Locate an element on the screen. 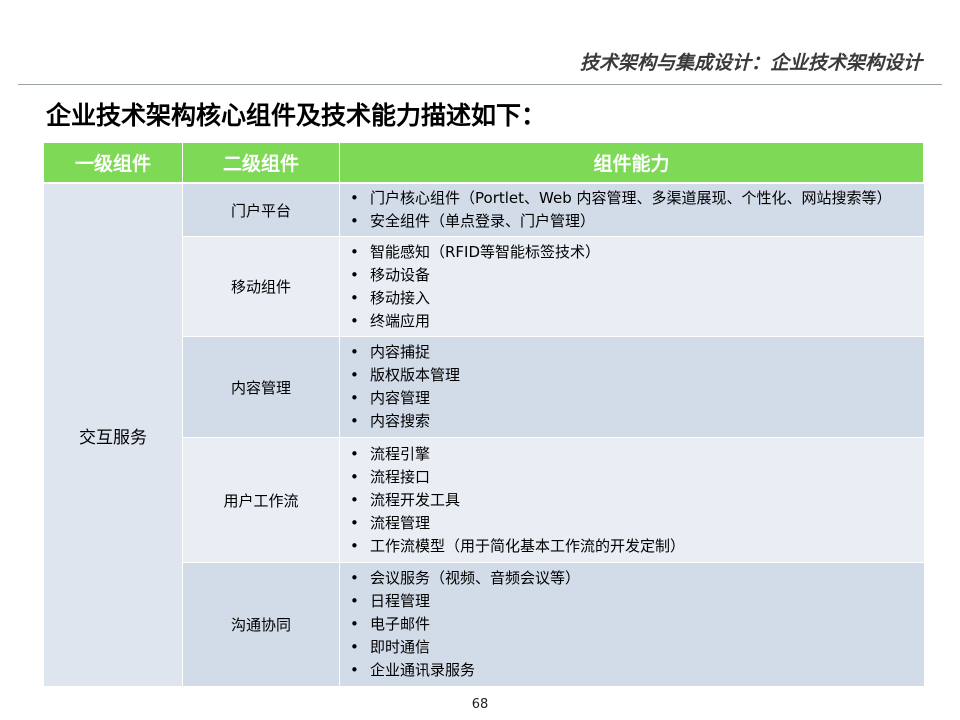  section-header-title: 技术架构与集成设计：企业技术架构设计 is located at coordinates (750, 63).